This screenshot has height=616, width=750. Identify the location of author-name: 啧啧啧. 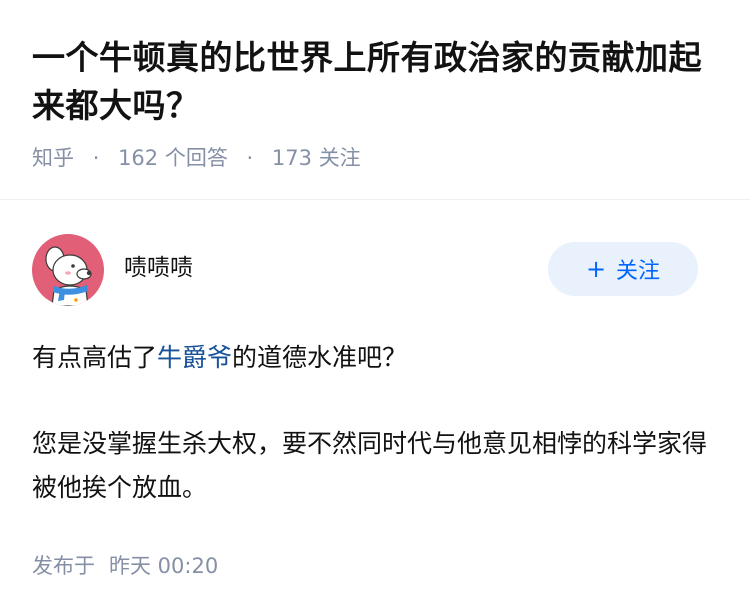
(158, 268).